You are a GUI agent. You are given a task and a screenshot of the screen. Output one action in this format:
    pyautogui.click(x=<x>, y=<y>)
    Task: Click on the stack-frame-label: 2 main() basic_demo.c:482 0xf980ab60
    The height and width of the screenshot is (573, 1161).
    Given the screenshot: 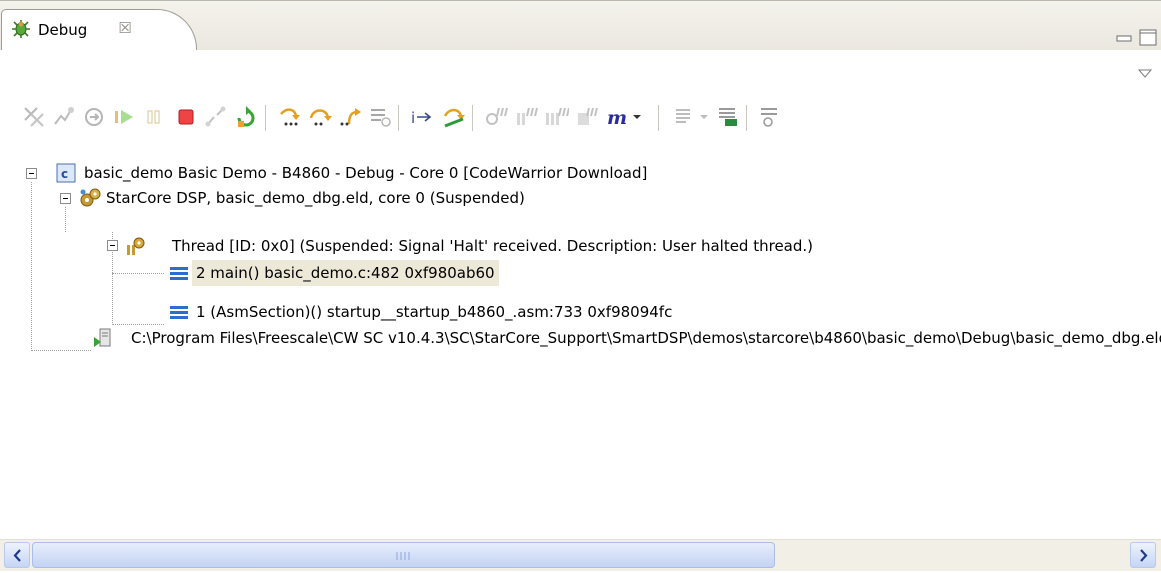 What is the action you would take?
    pyautogui.click(x=345, y=273)
    